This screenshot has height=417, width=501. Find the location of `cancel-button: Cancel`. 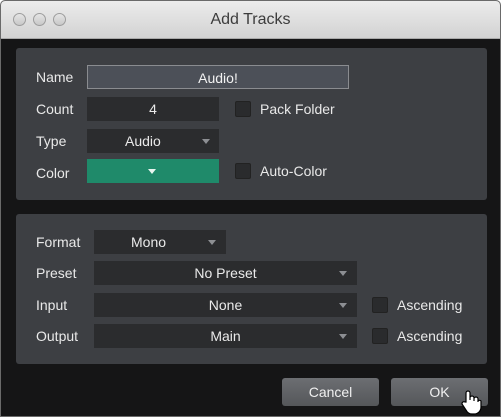

cancel-button: Cancel is located at coordinates (330, 392).